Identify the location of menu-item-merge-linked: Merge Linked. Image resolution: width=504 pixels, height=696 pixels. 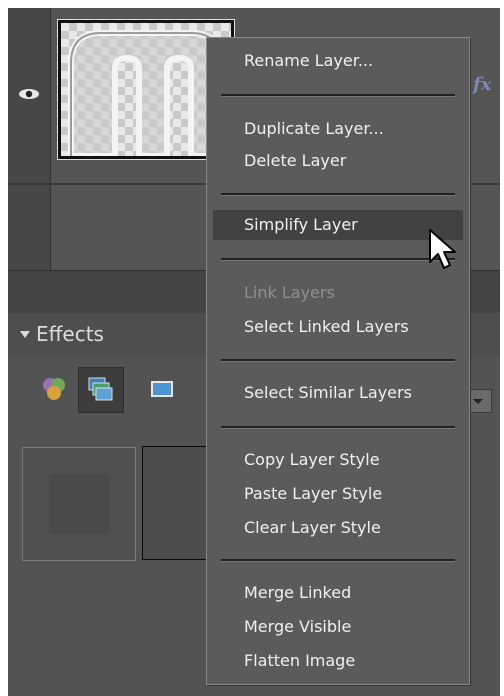
(338, 593).